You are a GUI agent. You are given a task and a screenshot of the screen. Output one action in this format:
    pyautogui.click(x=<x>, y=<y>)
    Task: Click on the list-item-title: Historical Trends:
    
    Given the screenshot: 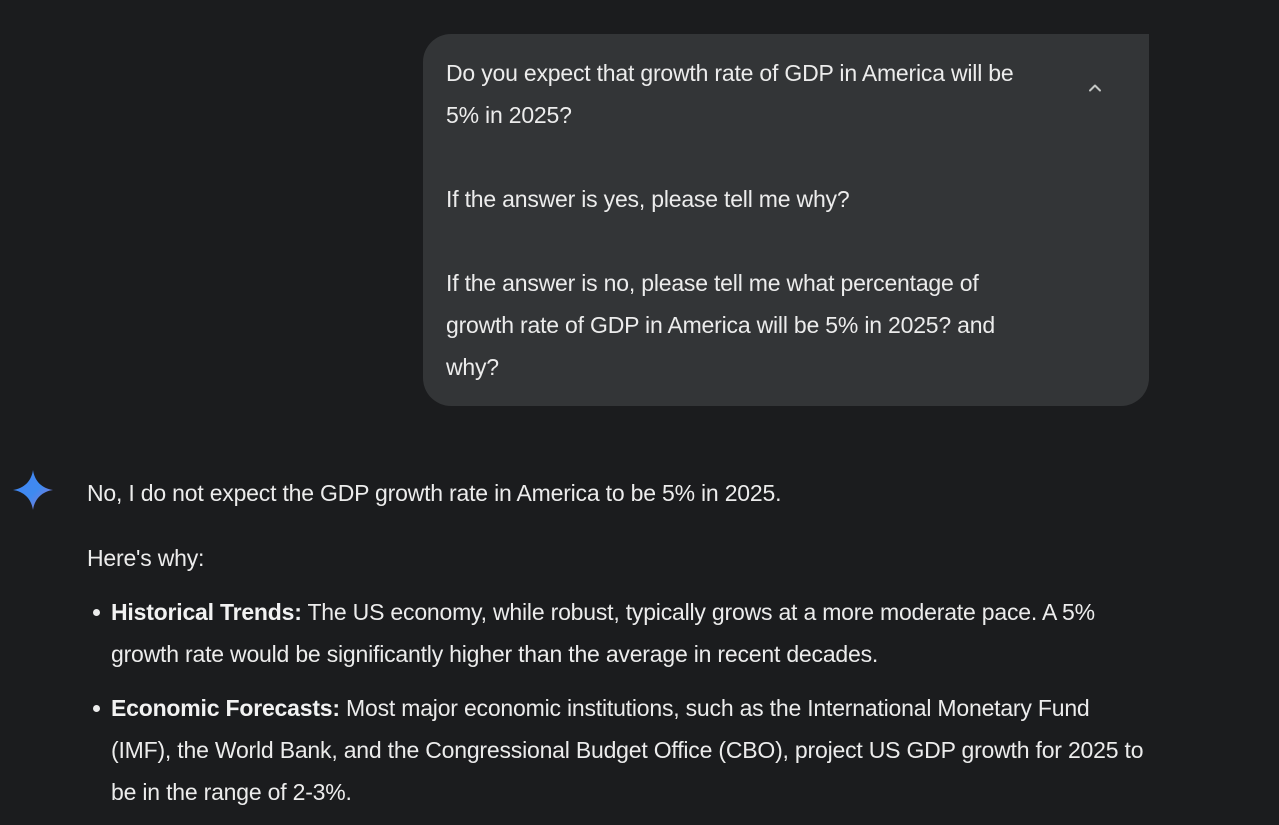 What is the action you would take?
    pyautogui.click(x=206, y=612)
    